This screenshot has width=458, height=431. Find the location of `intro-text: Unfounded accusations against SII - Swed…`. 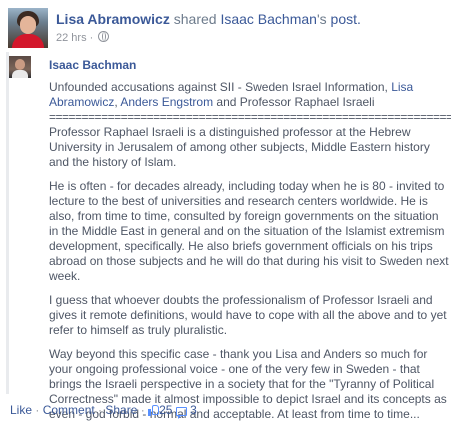

intro-text: Unfounded accusations against SII - Swed… is located at coordinates (220, 87).